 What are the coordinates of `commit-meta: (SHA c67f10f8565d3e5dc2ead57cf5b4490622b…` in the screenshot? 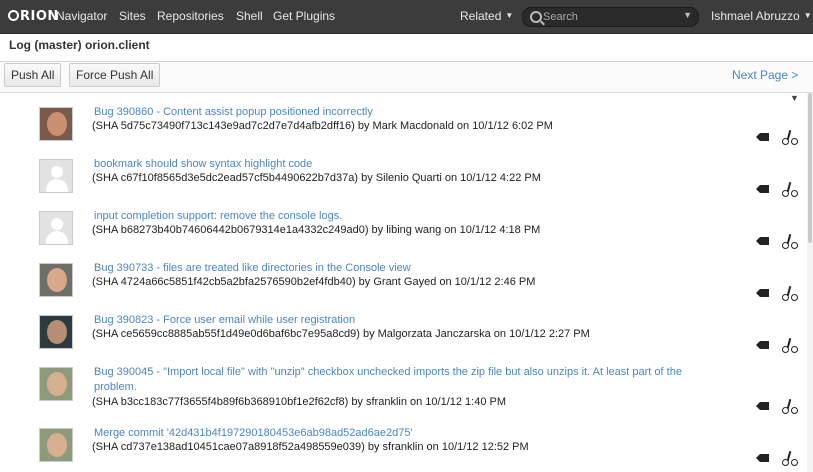 It's located at (316, 178).